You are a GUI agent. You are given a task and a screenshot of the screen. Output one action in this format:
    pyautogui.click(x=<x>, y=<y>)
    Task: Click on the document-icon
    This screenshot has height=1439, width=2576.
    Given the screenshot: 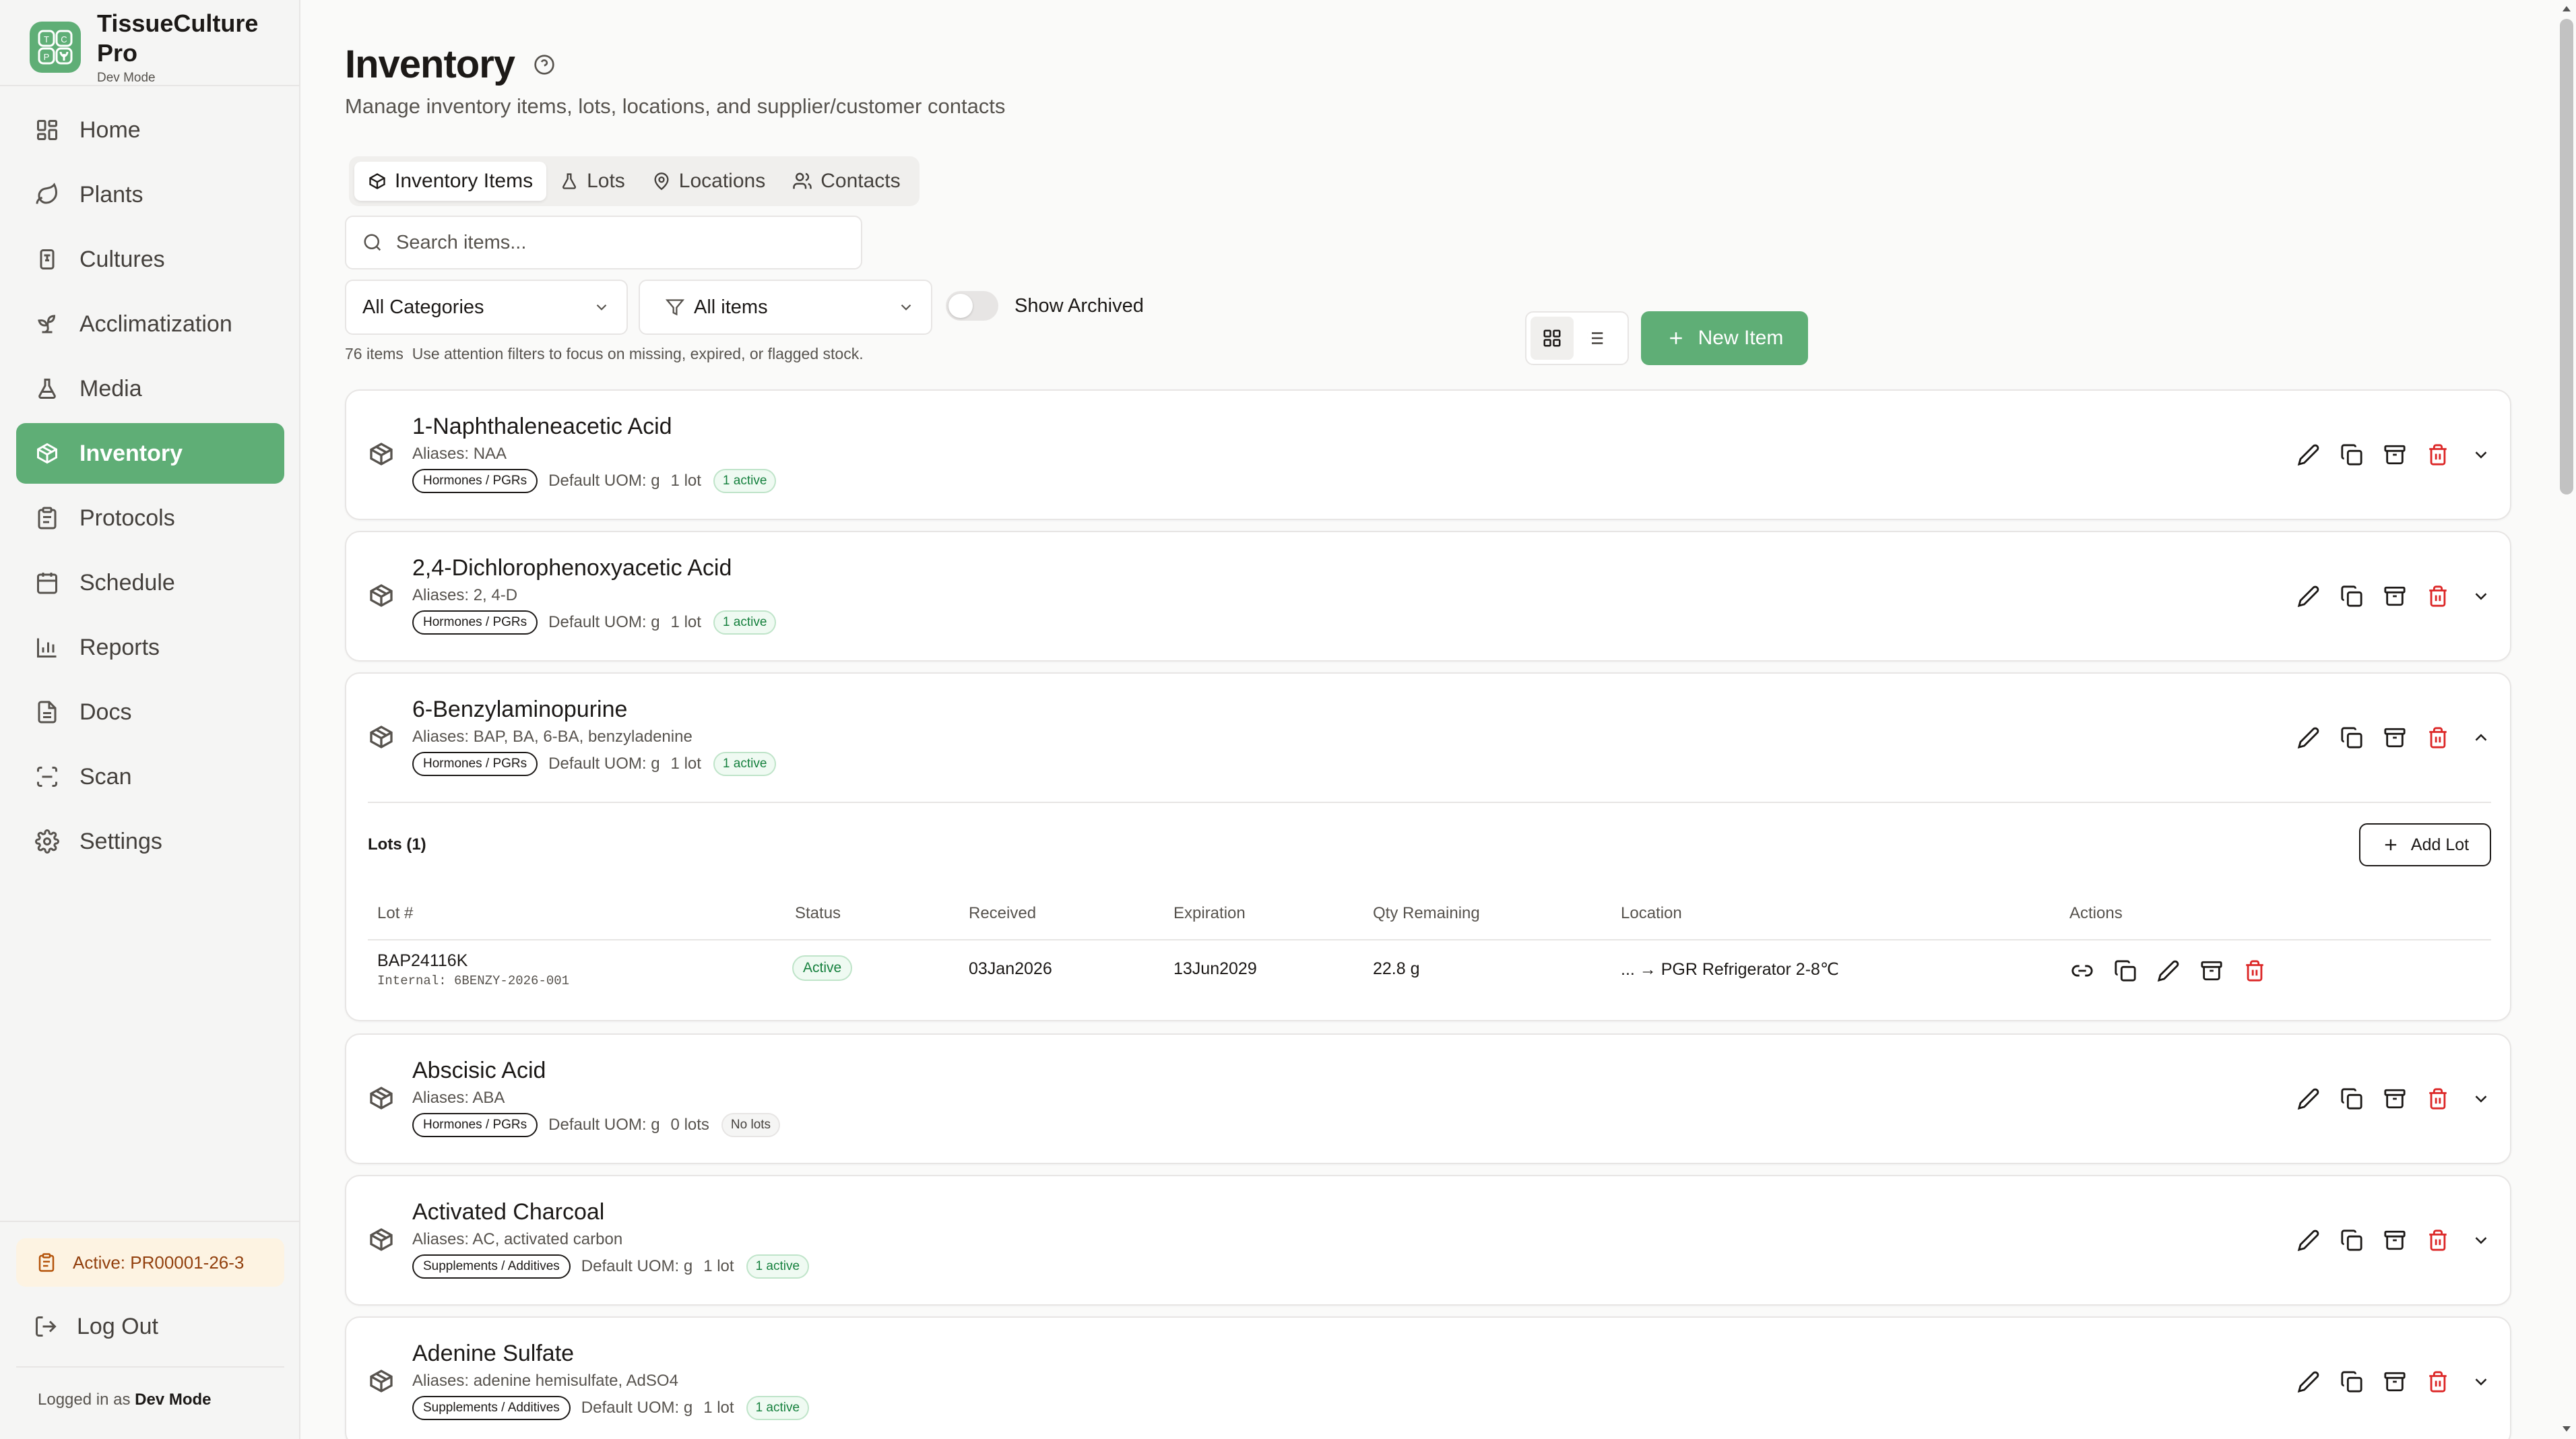 What is the action you would take?
    pyautogui.click(x=48, y=712)
    